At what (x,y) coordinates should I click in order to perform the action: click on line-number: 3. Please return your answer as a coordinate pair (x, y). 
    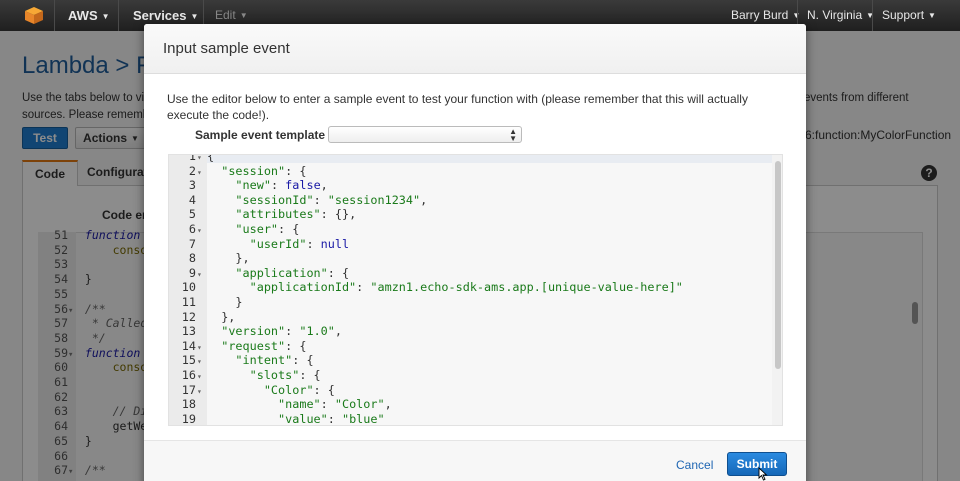
    Looking at the image, I should click on (192, 185).